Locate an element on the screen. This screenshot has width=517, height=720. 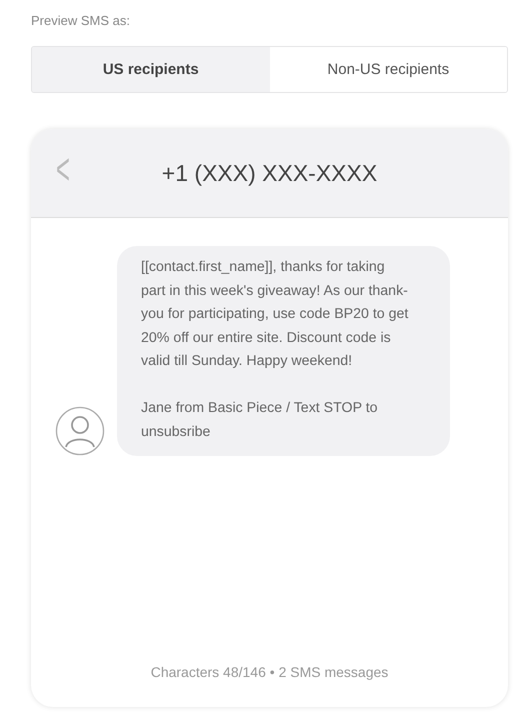
character-count: Characters 48/146 • 2 SMS messages is located at coordinates (269, 672).